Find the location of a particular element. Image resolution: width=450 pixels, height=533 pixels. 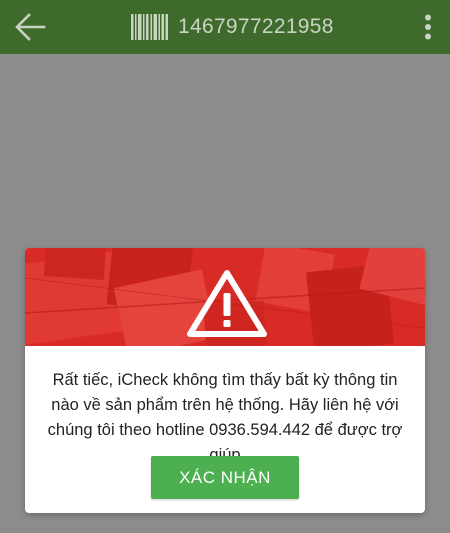

barcode-number: 1467977221958 is located at coordinates (256, 26).